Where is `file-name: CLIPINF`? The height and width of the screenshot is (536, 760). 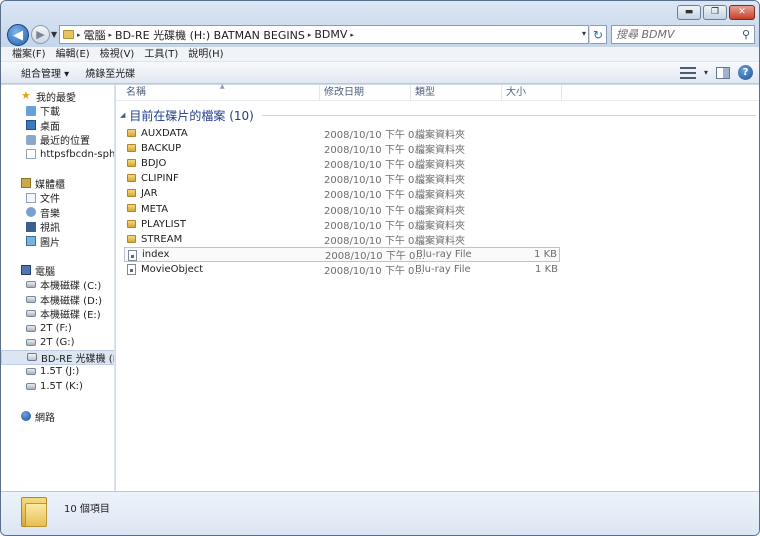
file-name: CLIPINF is located at coordinates (160, 179).